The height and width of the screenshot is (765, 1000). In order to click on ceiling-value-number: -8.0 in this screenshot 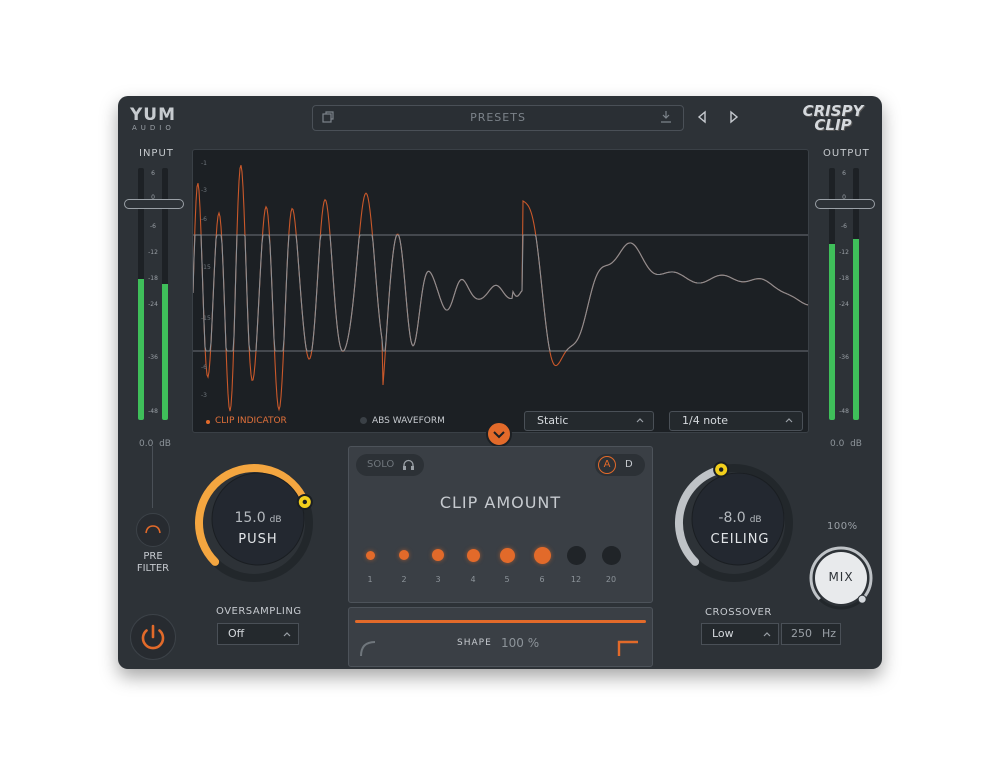, I will do `click(732, 518)`.